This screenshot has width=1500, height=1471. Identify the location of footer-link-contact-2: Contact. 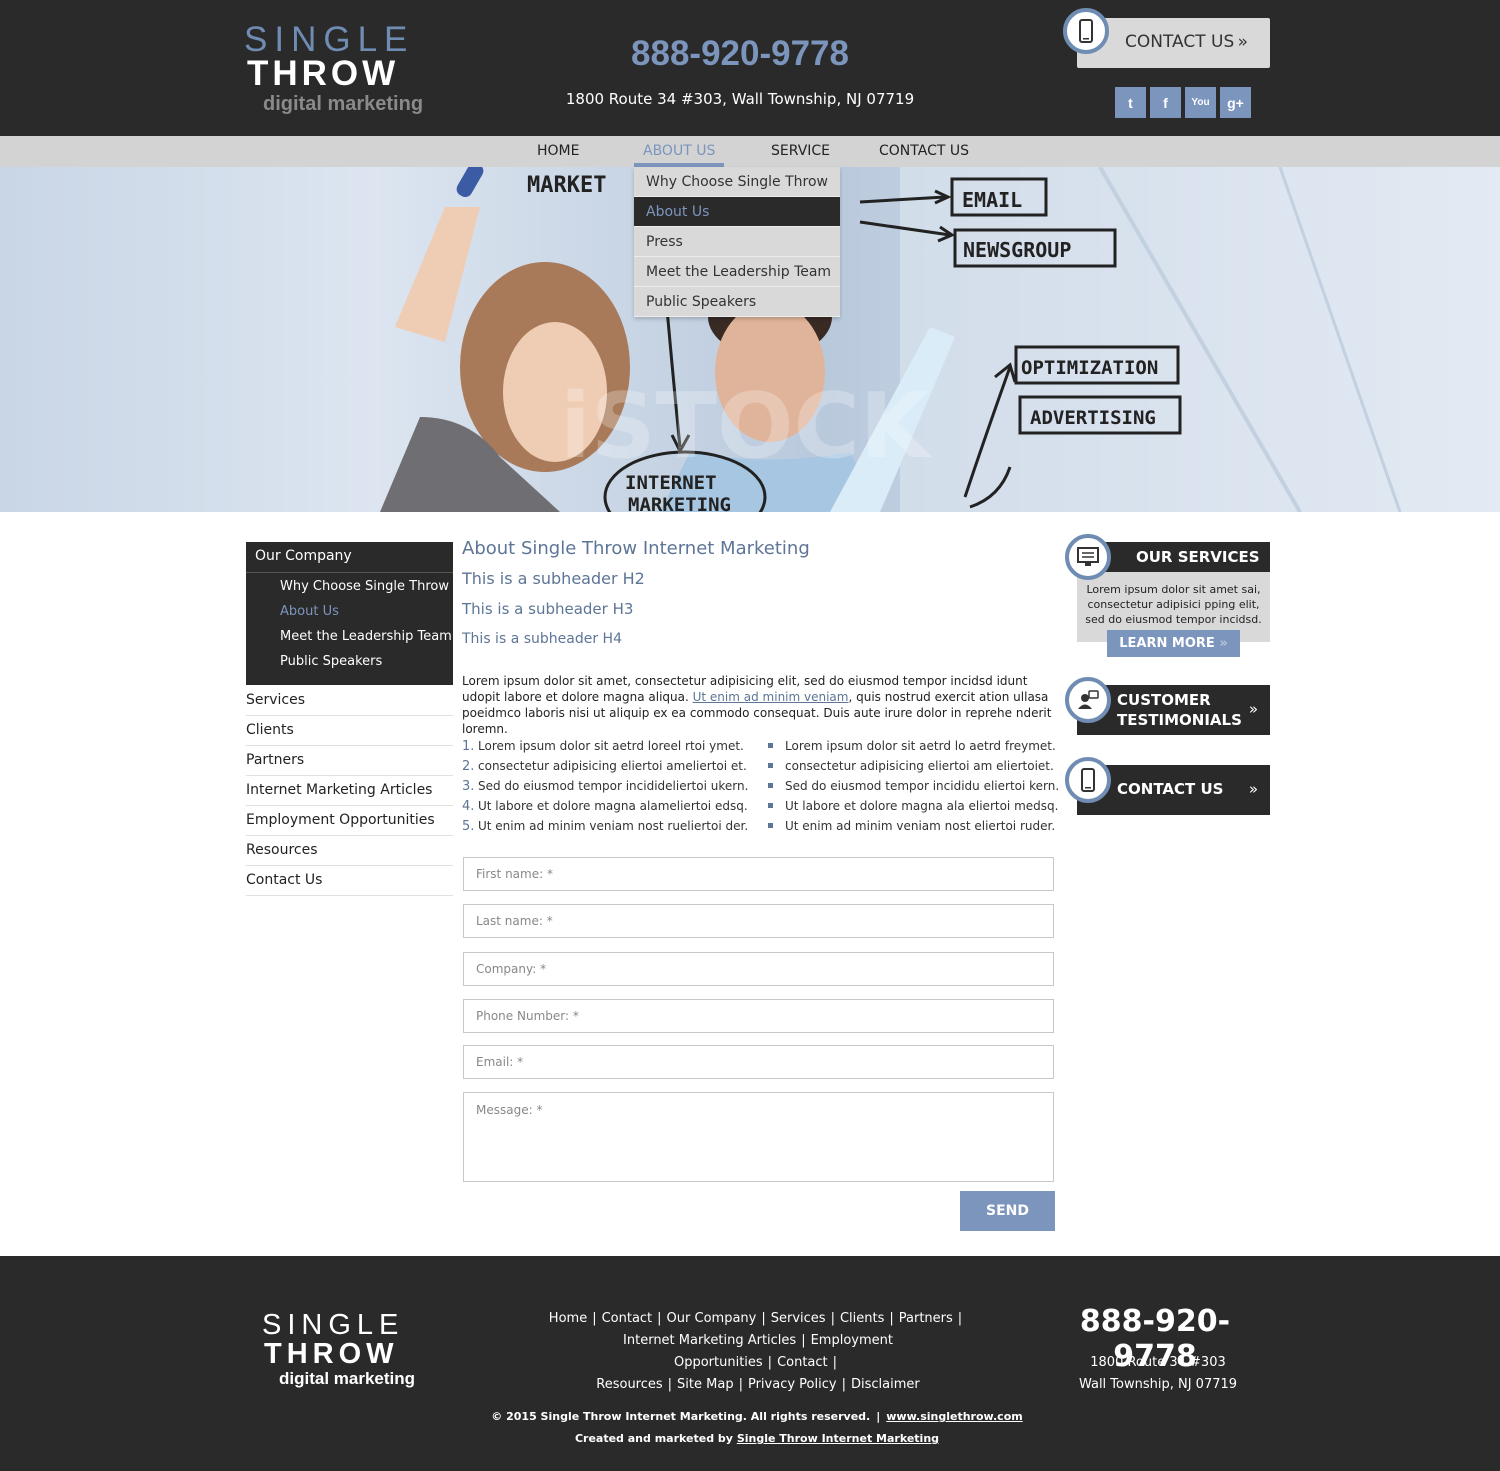
(802, 1362).